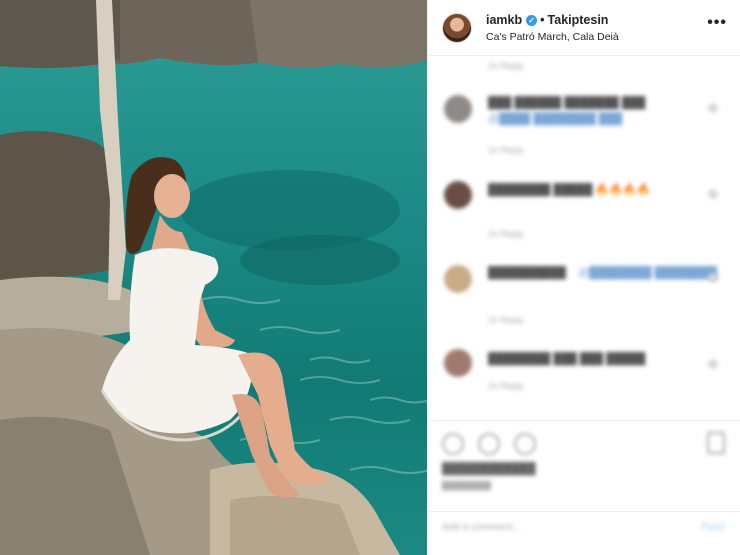  I want to click on share-icon, so click(525, 444).